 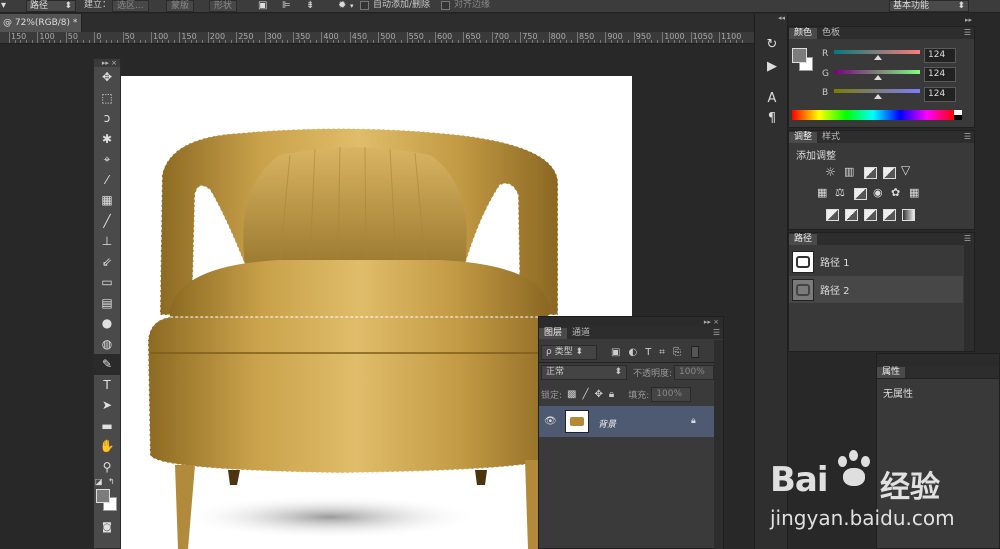 I want to click on dodge-tool-icon: ◍, so click(x=107, y=344).